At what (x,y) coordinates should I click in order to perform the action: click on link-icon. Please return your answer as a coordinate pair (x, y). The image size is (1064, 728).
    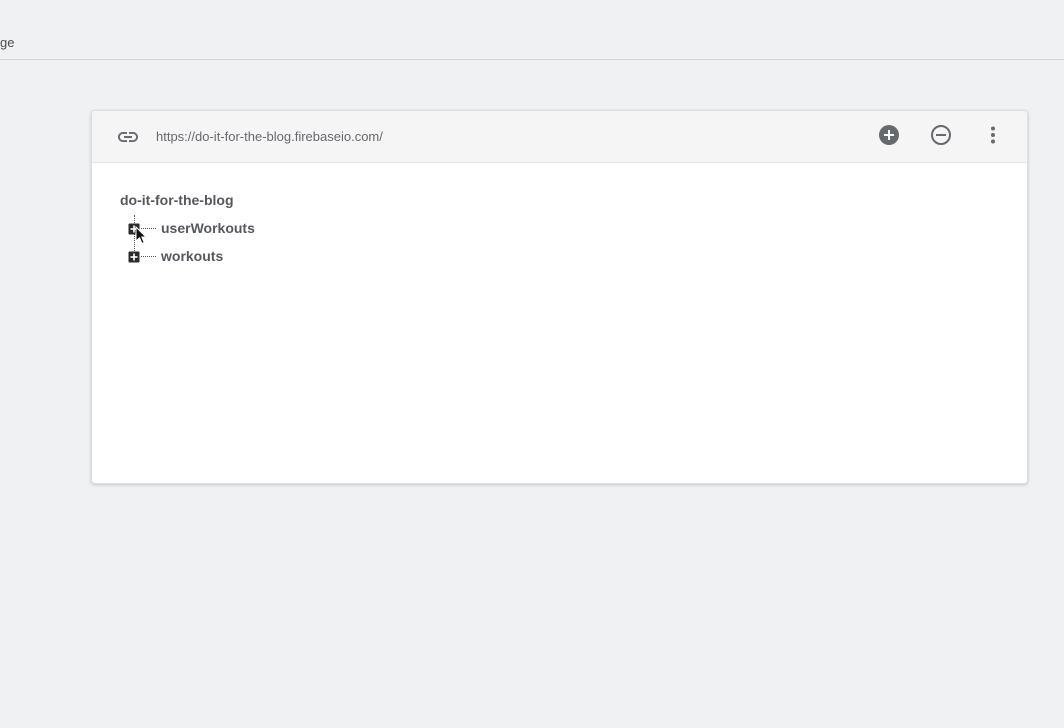
    Looking at the image, I should click on (128, 137).